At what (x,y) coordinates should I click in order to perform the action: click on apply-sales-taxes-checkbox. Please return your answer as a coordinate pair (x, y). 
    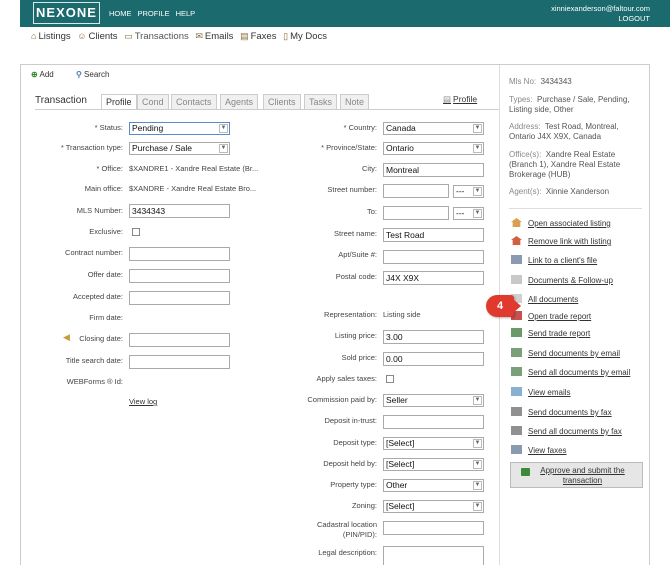
    Looking at the image, I should click on (390, 379).